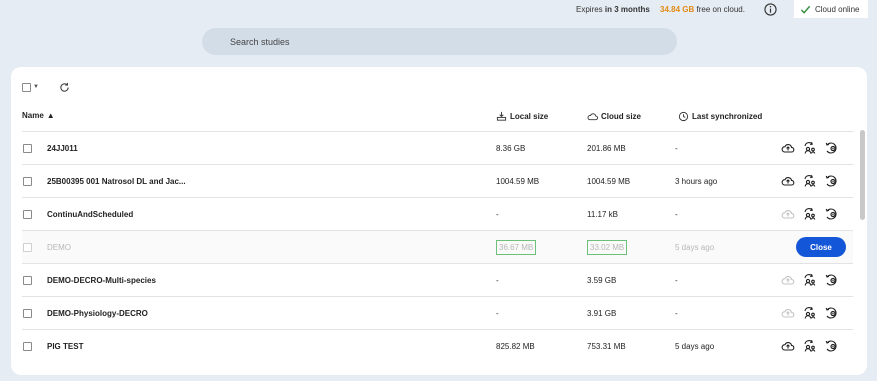 The width and height of the screenshot is (877, 381). What do you see at coordinates (606, 346) in the screenshot?
I see `cloud-size: 753.31 MB` at bounding box center [606, 346].